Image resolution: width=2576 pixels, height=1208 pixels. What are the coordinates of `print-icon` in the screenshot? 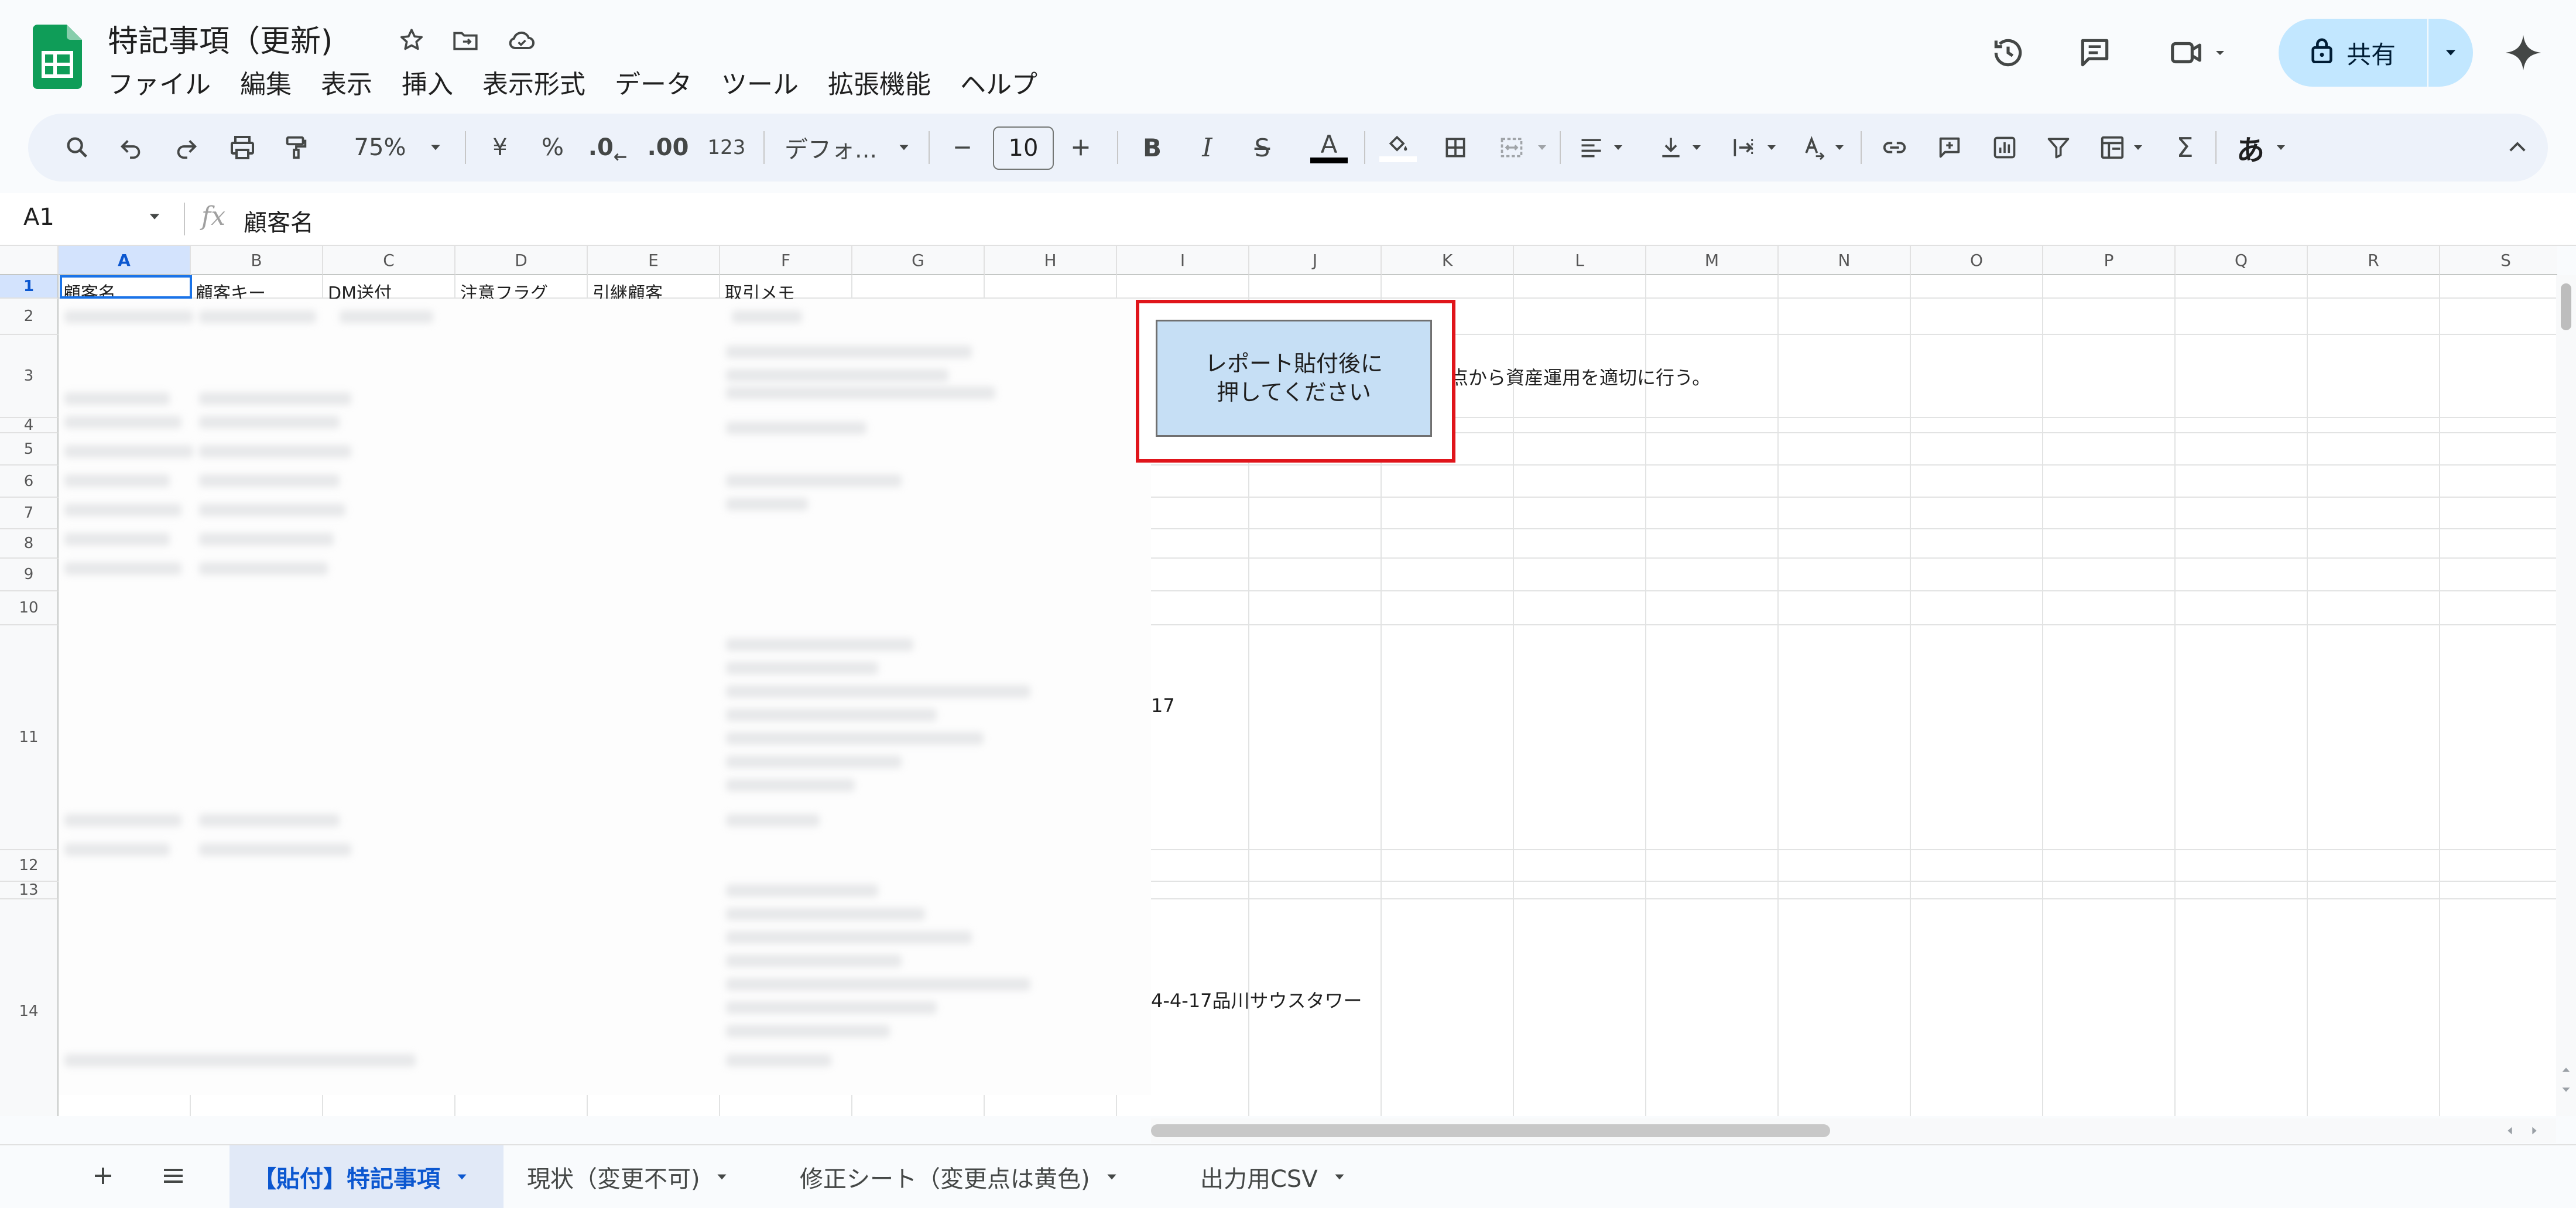 It's located at (242, 148).